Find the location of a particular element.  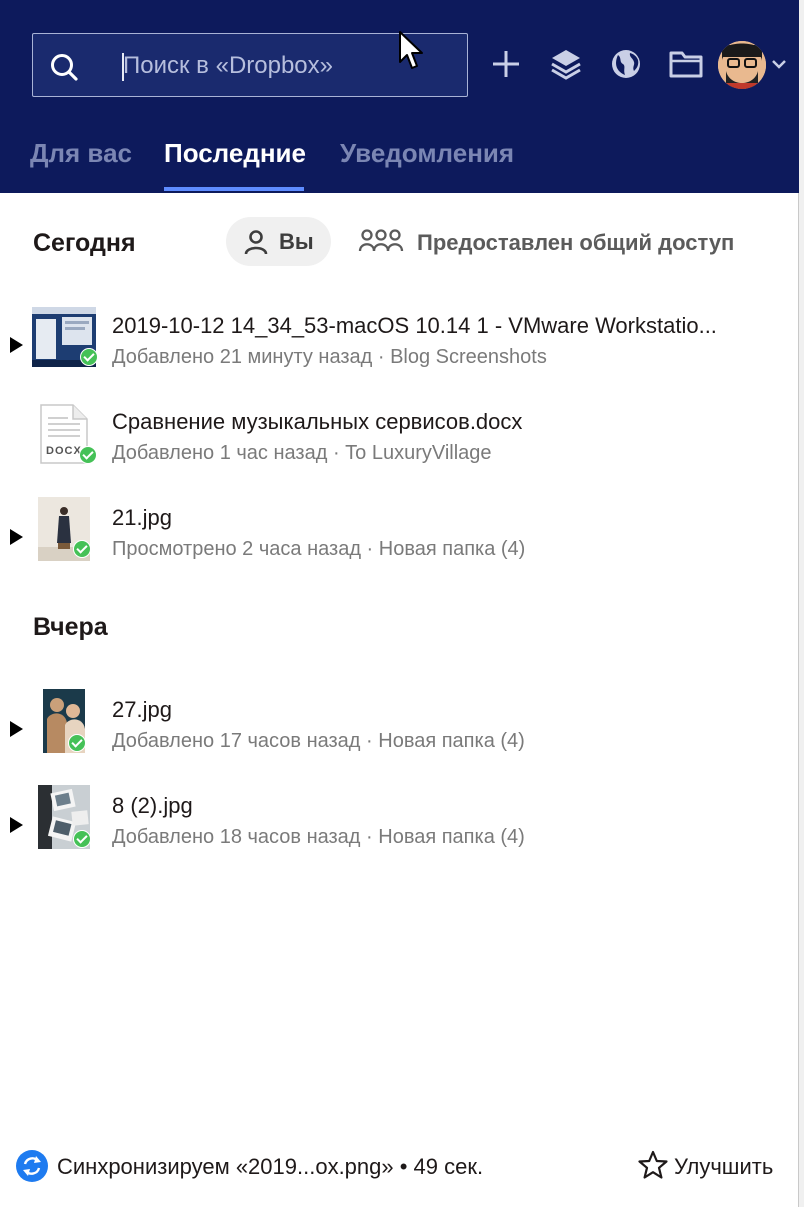

tab-notifications: Уведомления is located at coordinates (427, 153).